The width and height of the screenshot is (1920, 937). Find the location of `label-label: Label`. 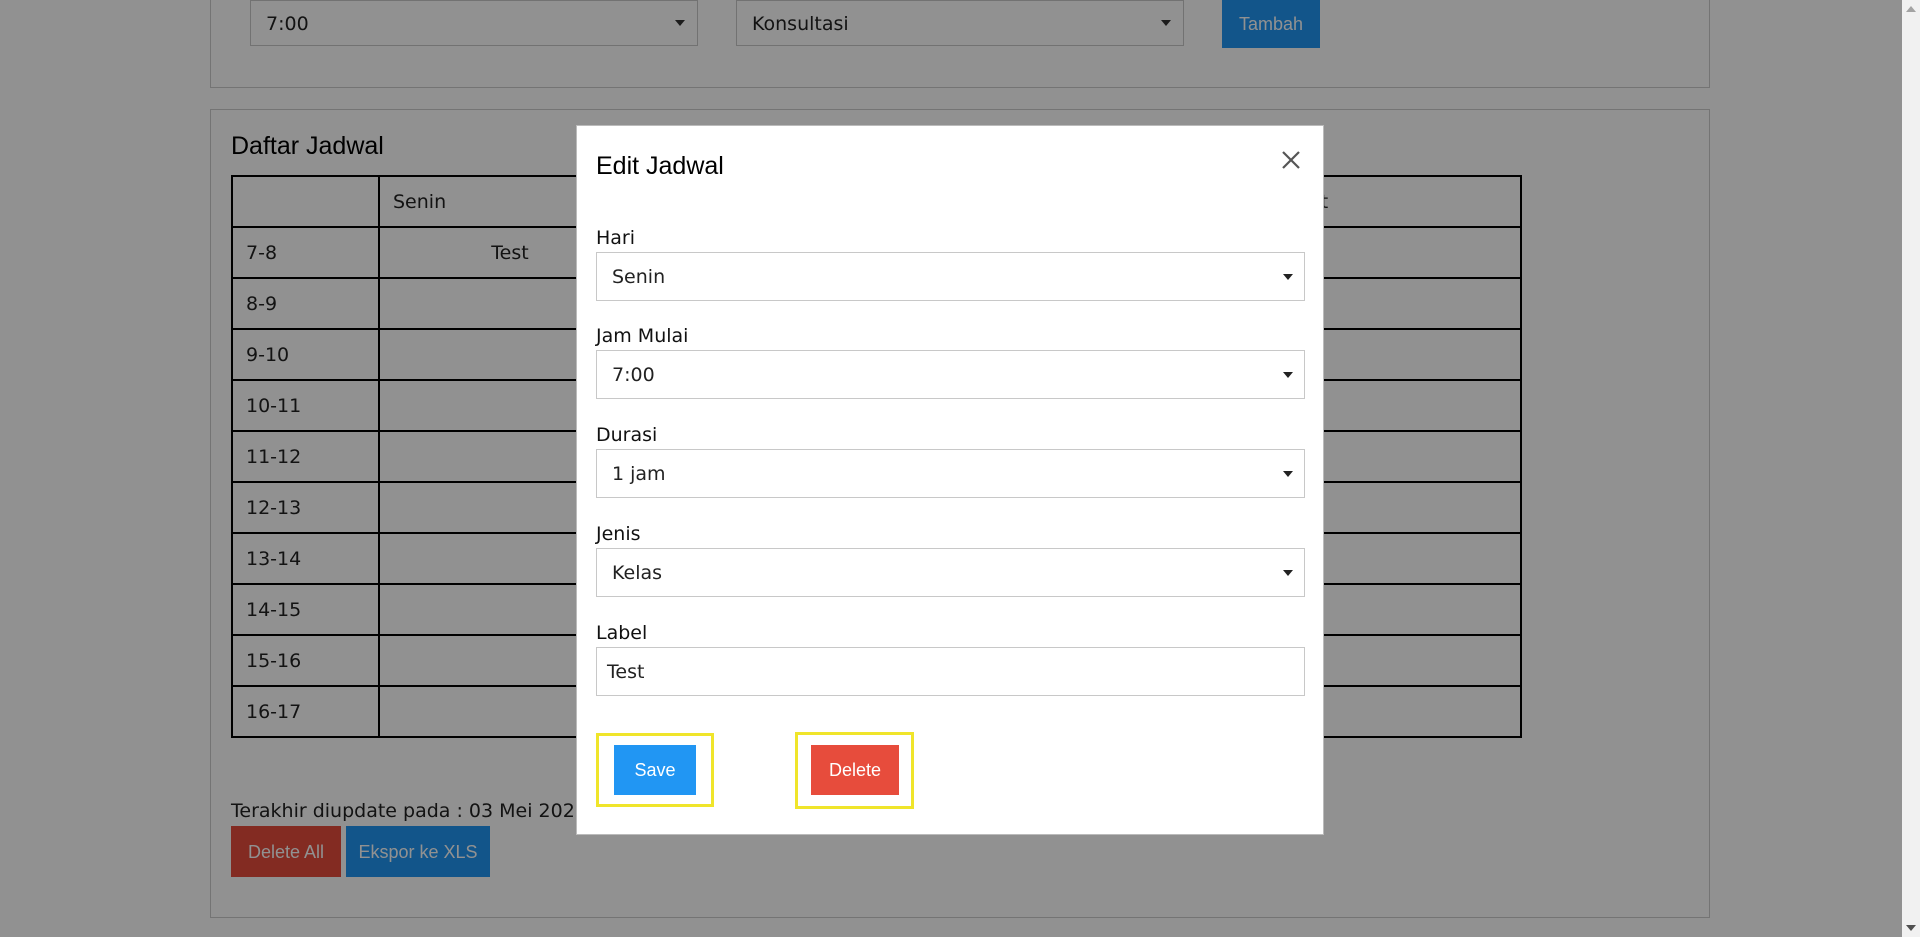

label-label: Label is located at coordinates (622, 633).